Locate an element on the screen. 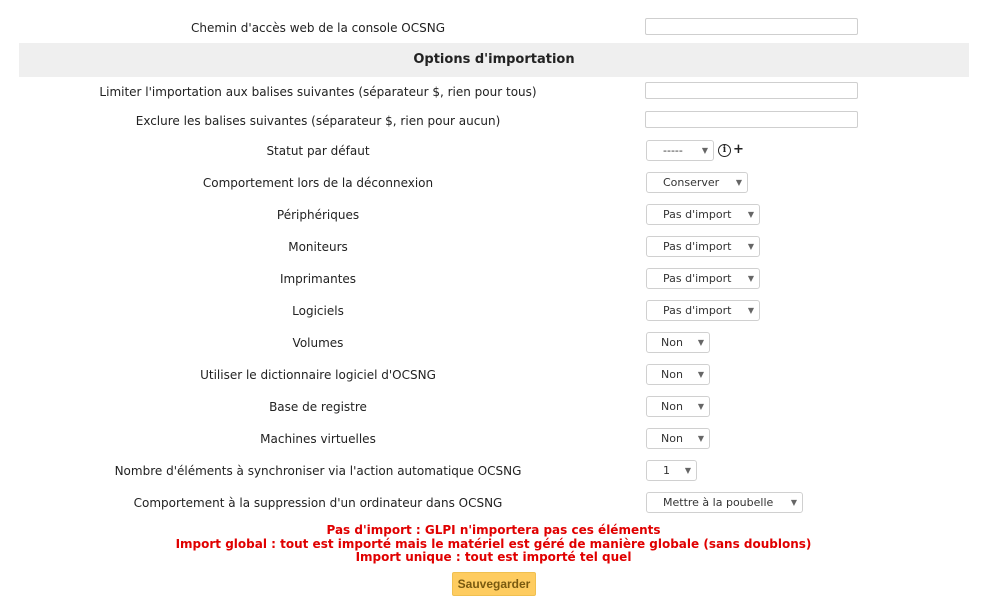 This screenshot has height=606, width=983. volumes-select: Non ▼ is located at coordinates (678, 342).